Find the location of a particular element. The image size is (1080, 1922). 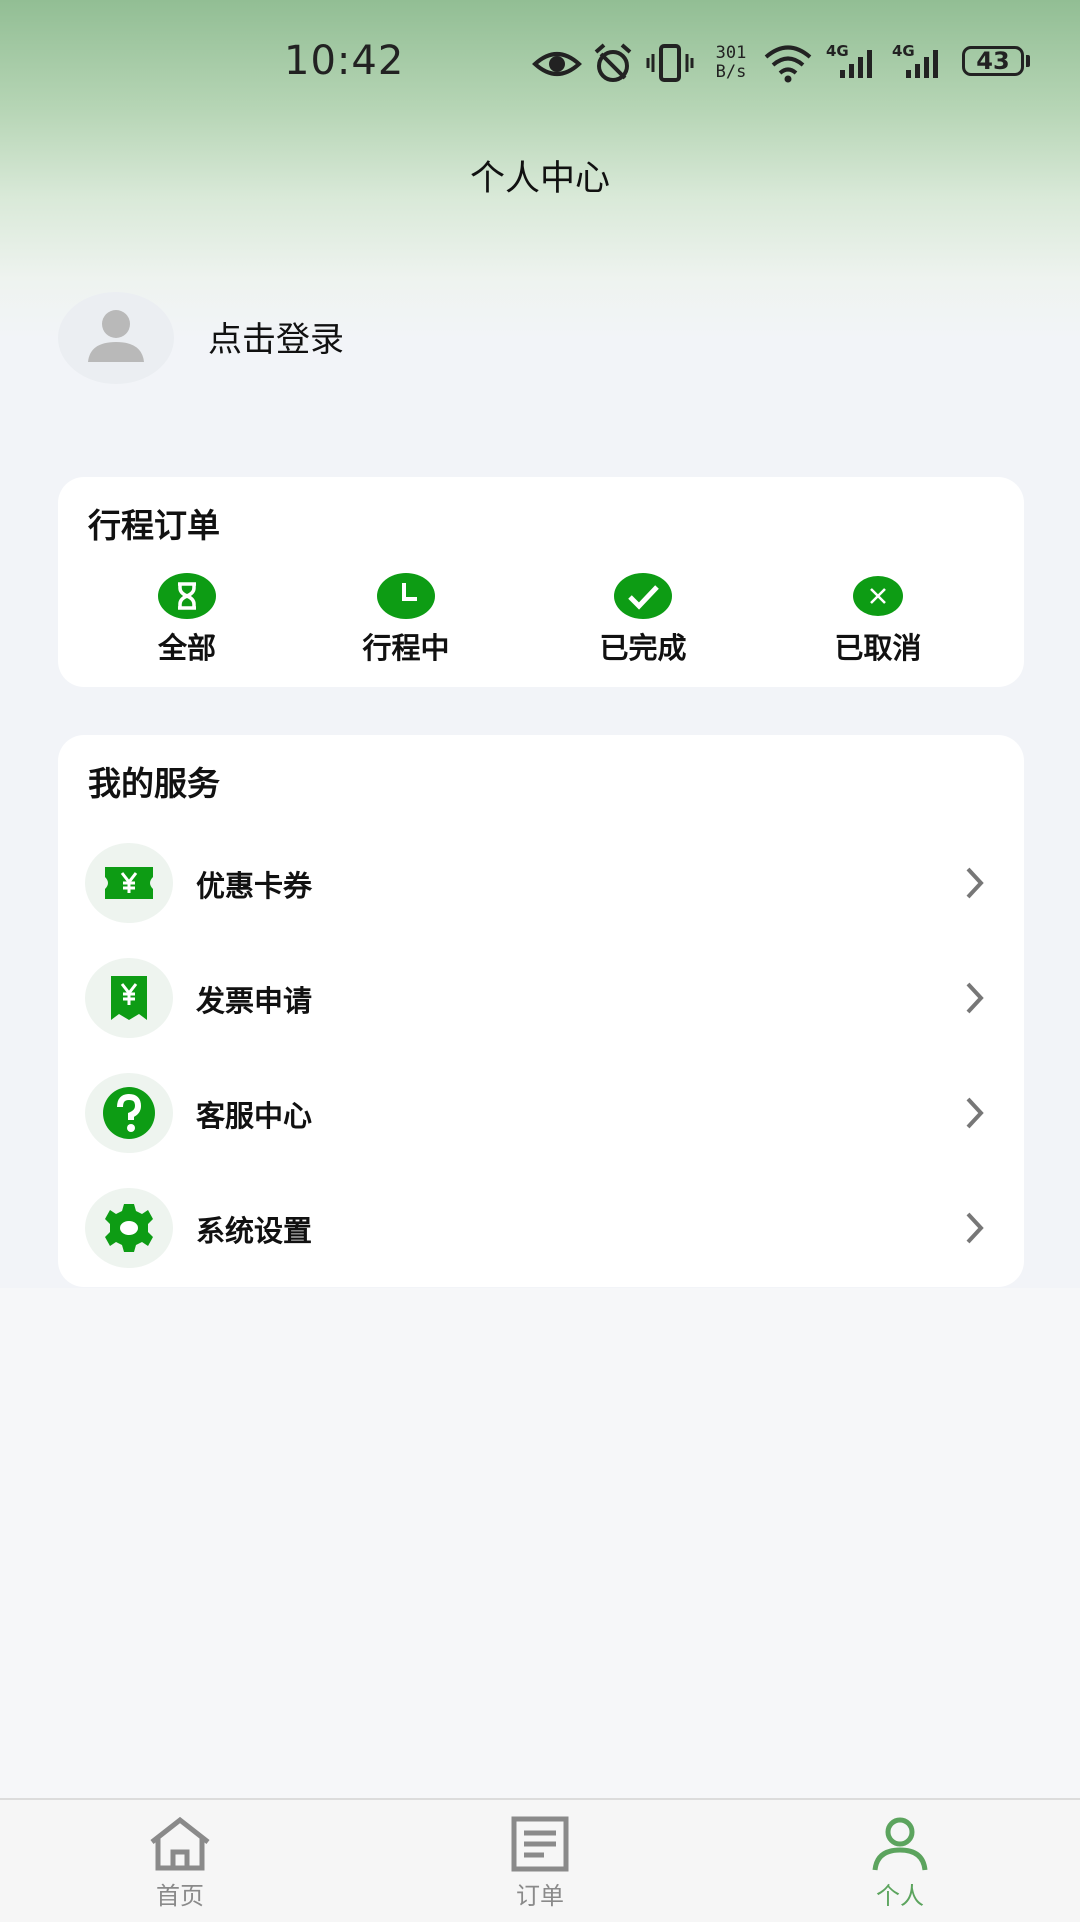

page-title: 个人中心 is located at coordinates (539, 179).